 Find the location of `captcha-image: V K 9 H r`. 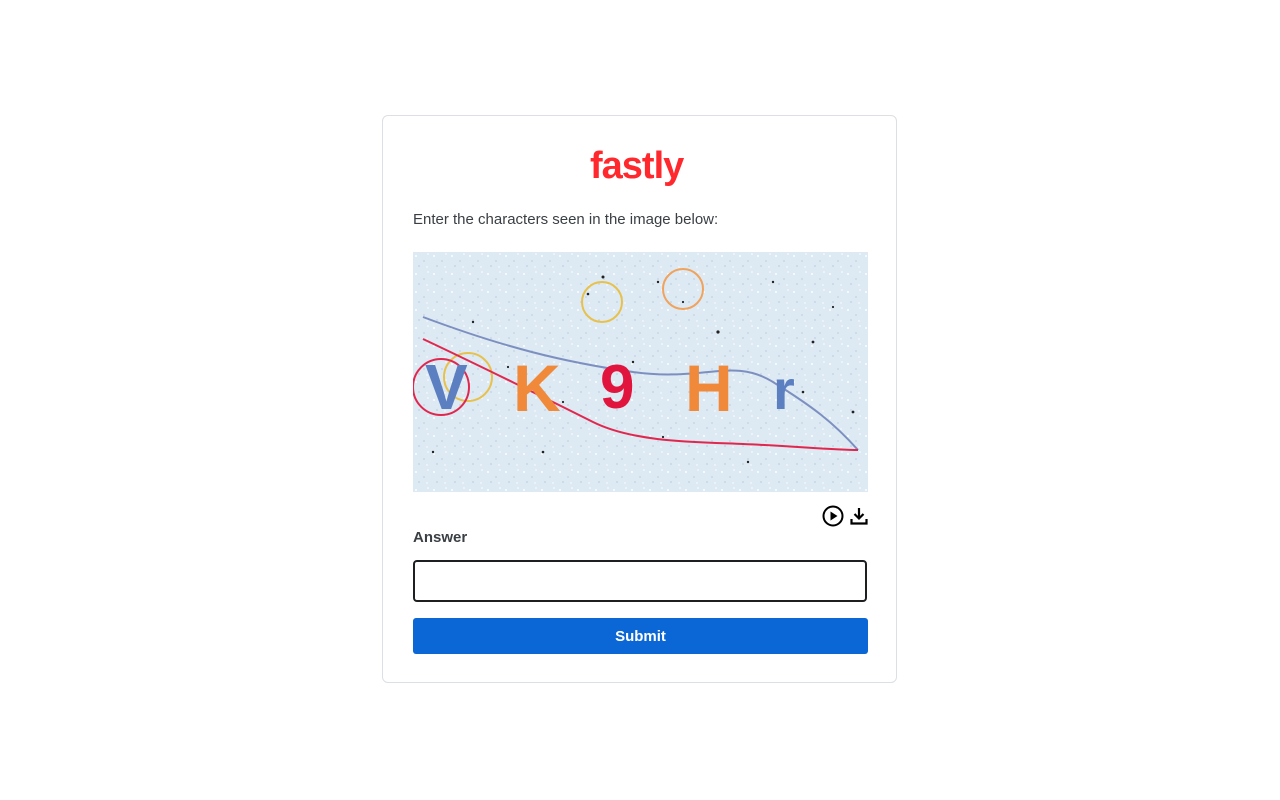

captcha-image: V K 9 H r is located at coordinates (640, 372).